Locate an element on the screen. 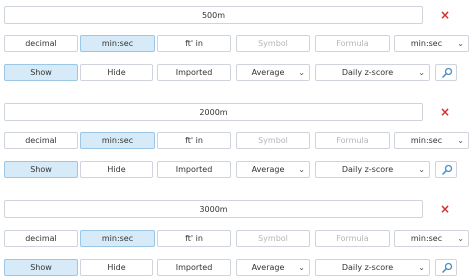 This screenshot has width=474, height=280. metric-name-input: 3000m is located at coordinates (213, 209).